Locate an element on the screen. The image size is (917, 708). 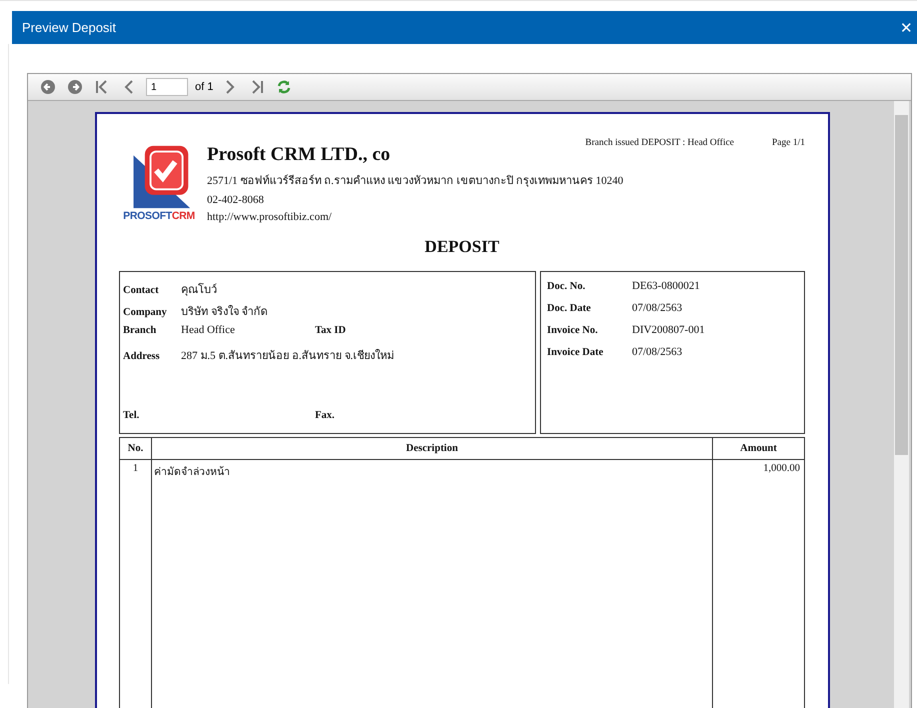
field-label: Invoice No. is located at coordinates (573, 330).